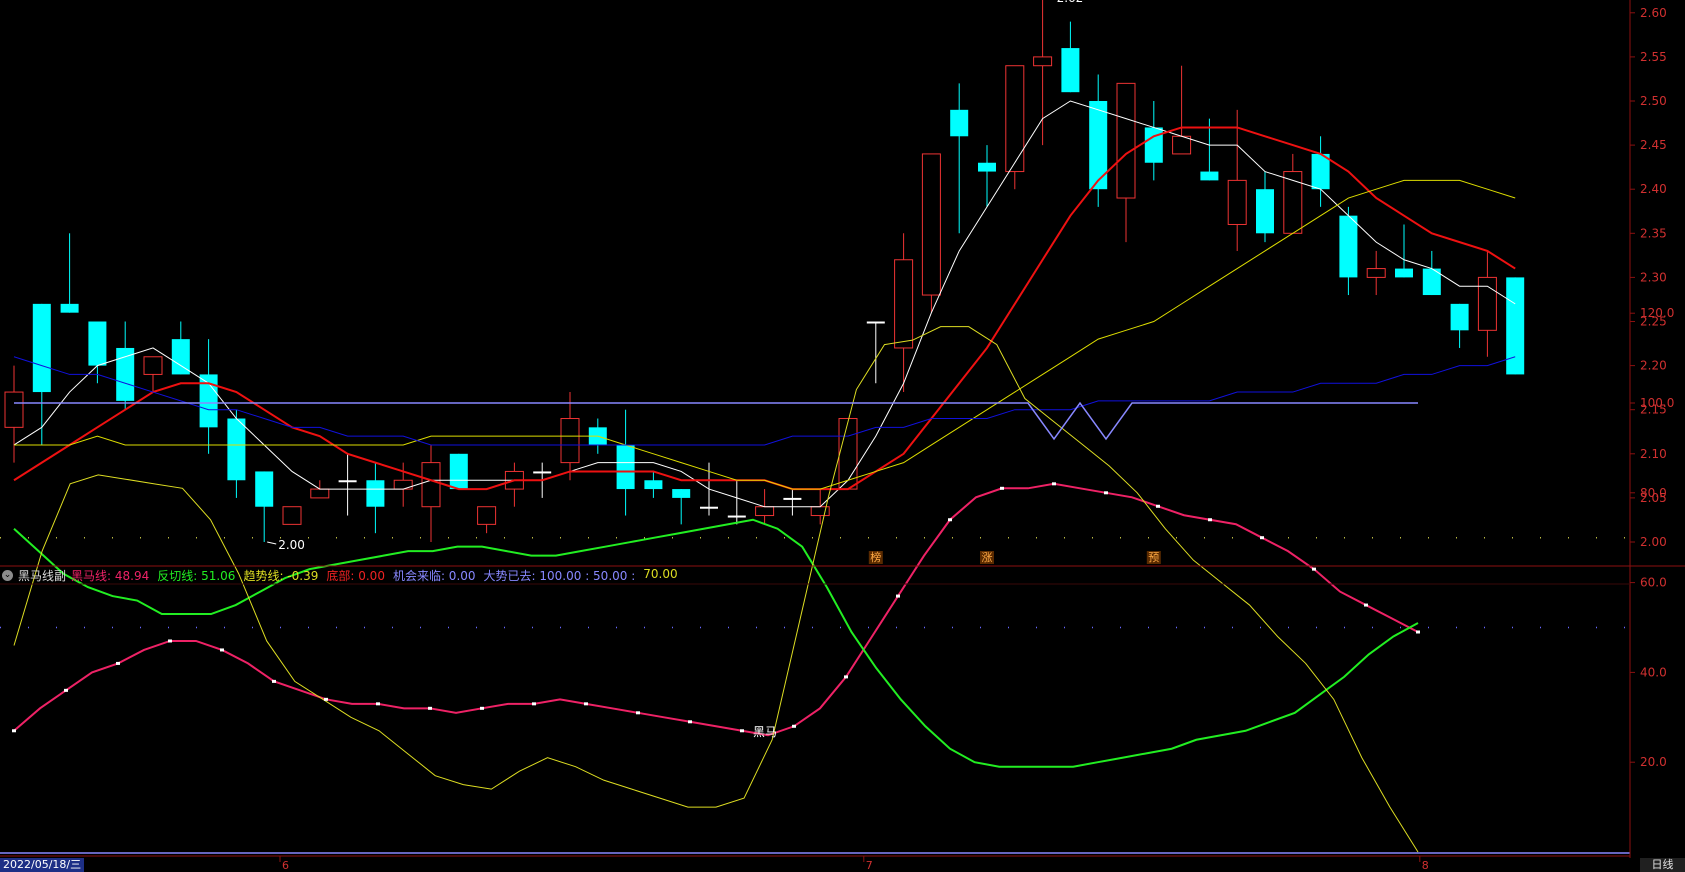  Describe the element at coordinates (1653, 454) in the screenshot. I see `y-tick-label: 2.10` at that location.